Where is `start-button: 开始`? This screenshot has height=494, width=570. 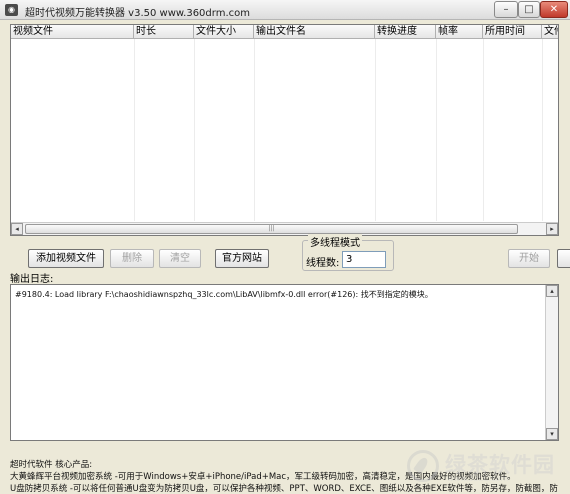
start-button: 开始 is located at coordinates (529, 258).